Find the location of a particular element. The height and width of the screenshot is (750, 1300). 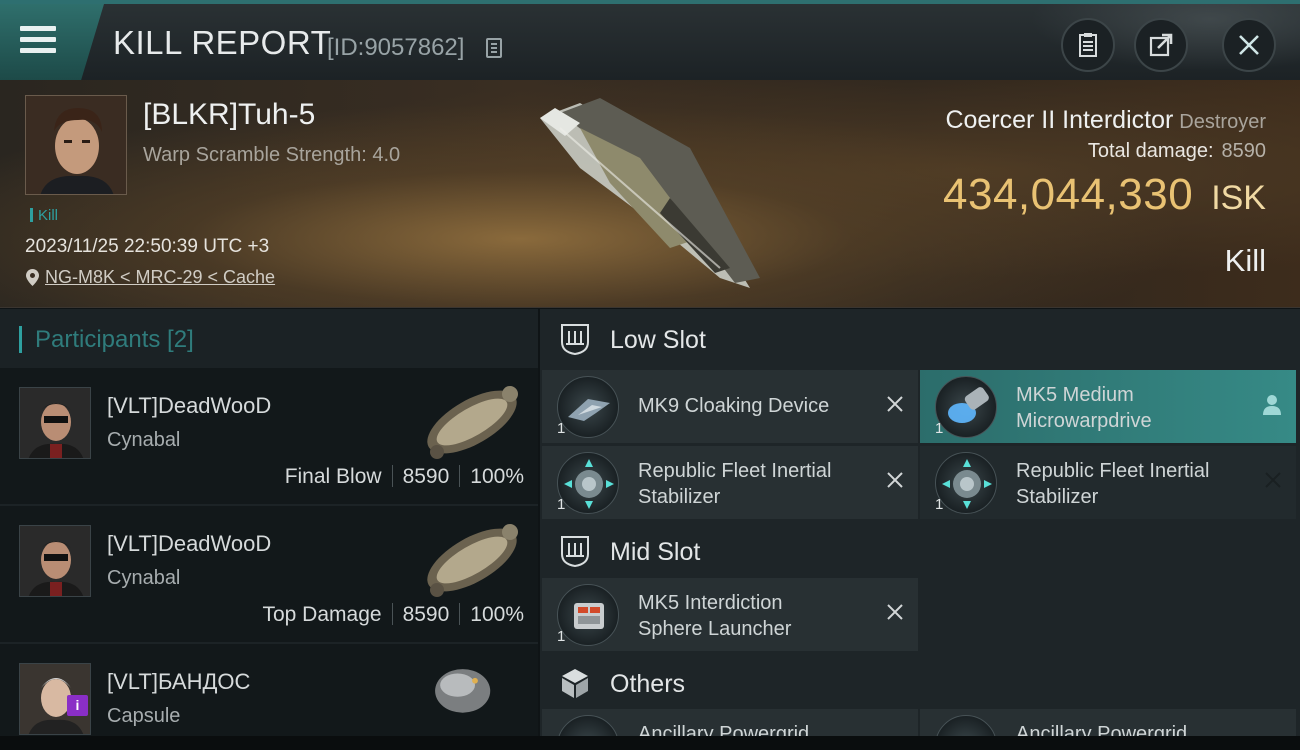

participant-role: Top Damage is located at coordinates (322, 614).